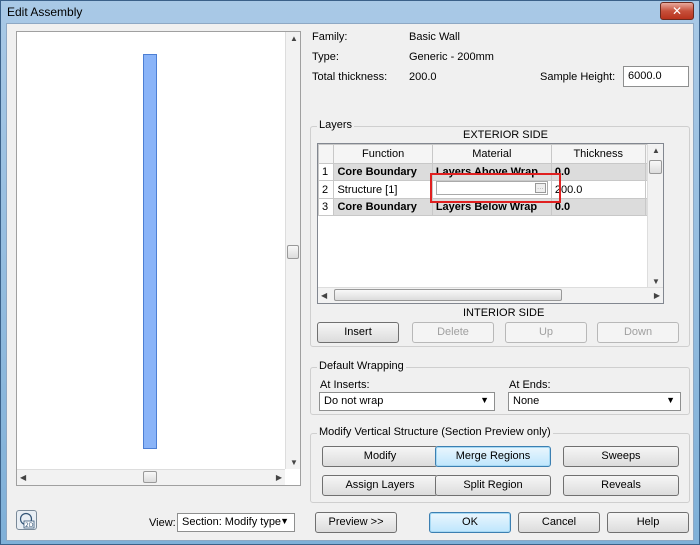  Describe the element at coordinates (29, 525) in the screenshot. I see `svg-text: 2D` at that location.